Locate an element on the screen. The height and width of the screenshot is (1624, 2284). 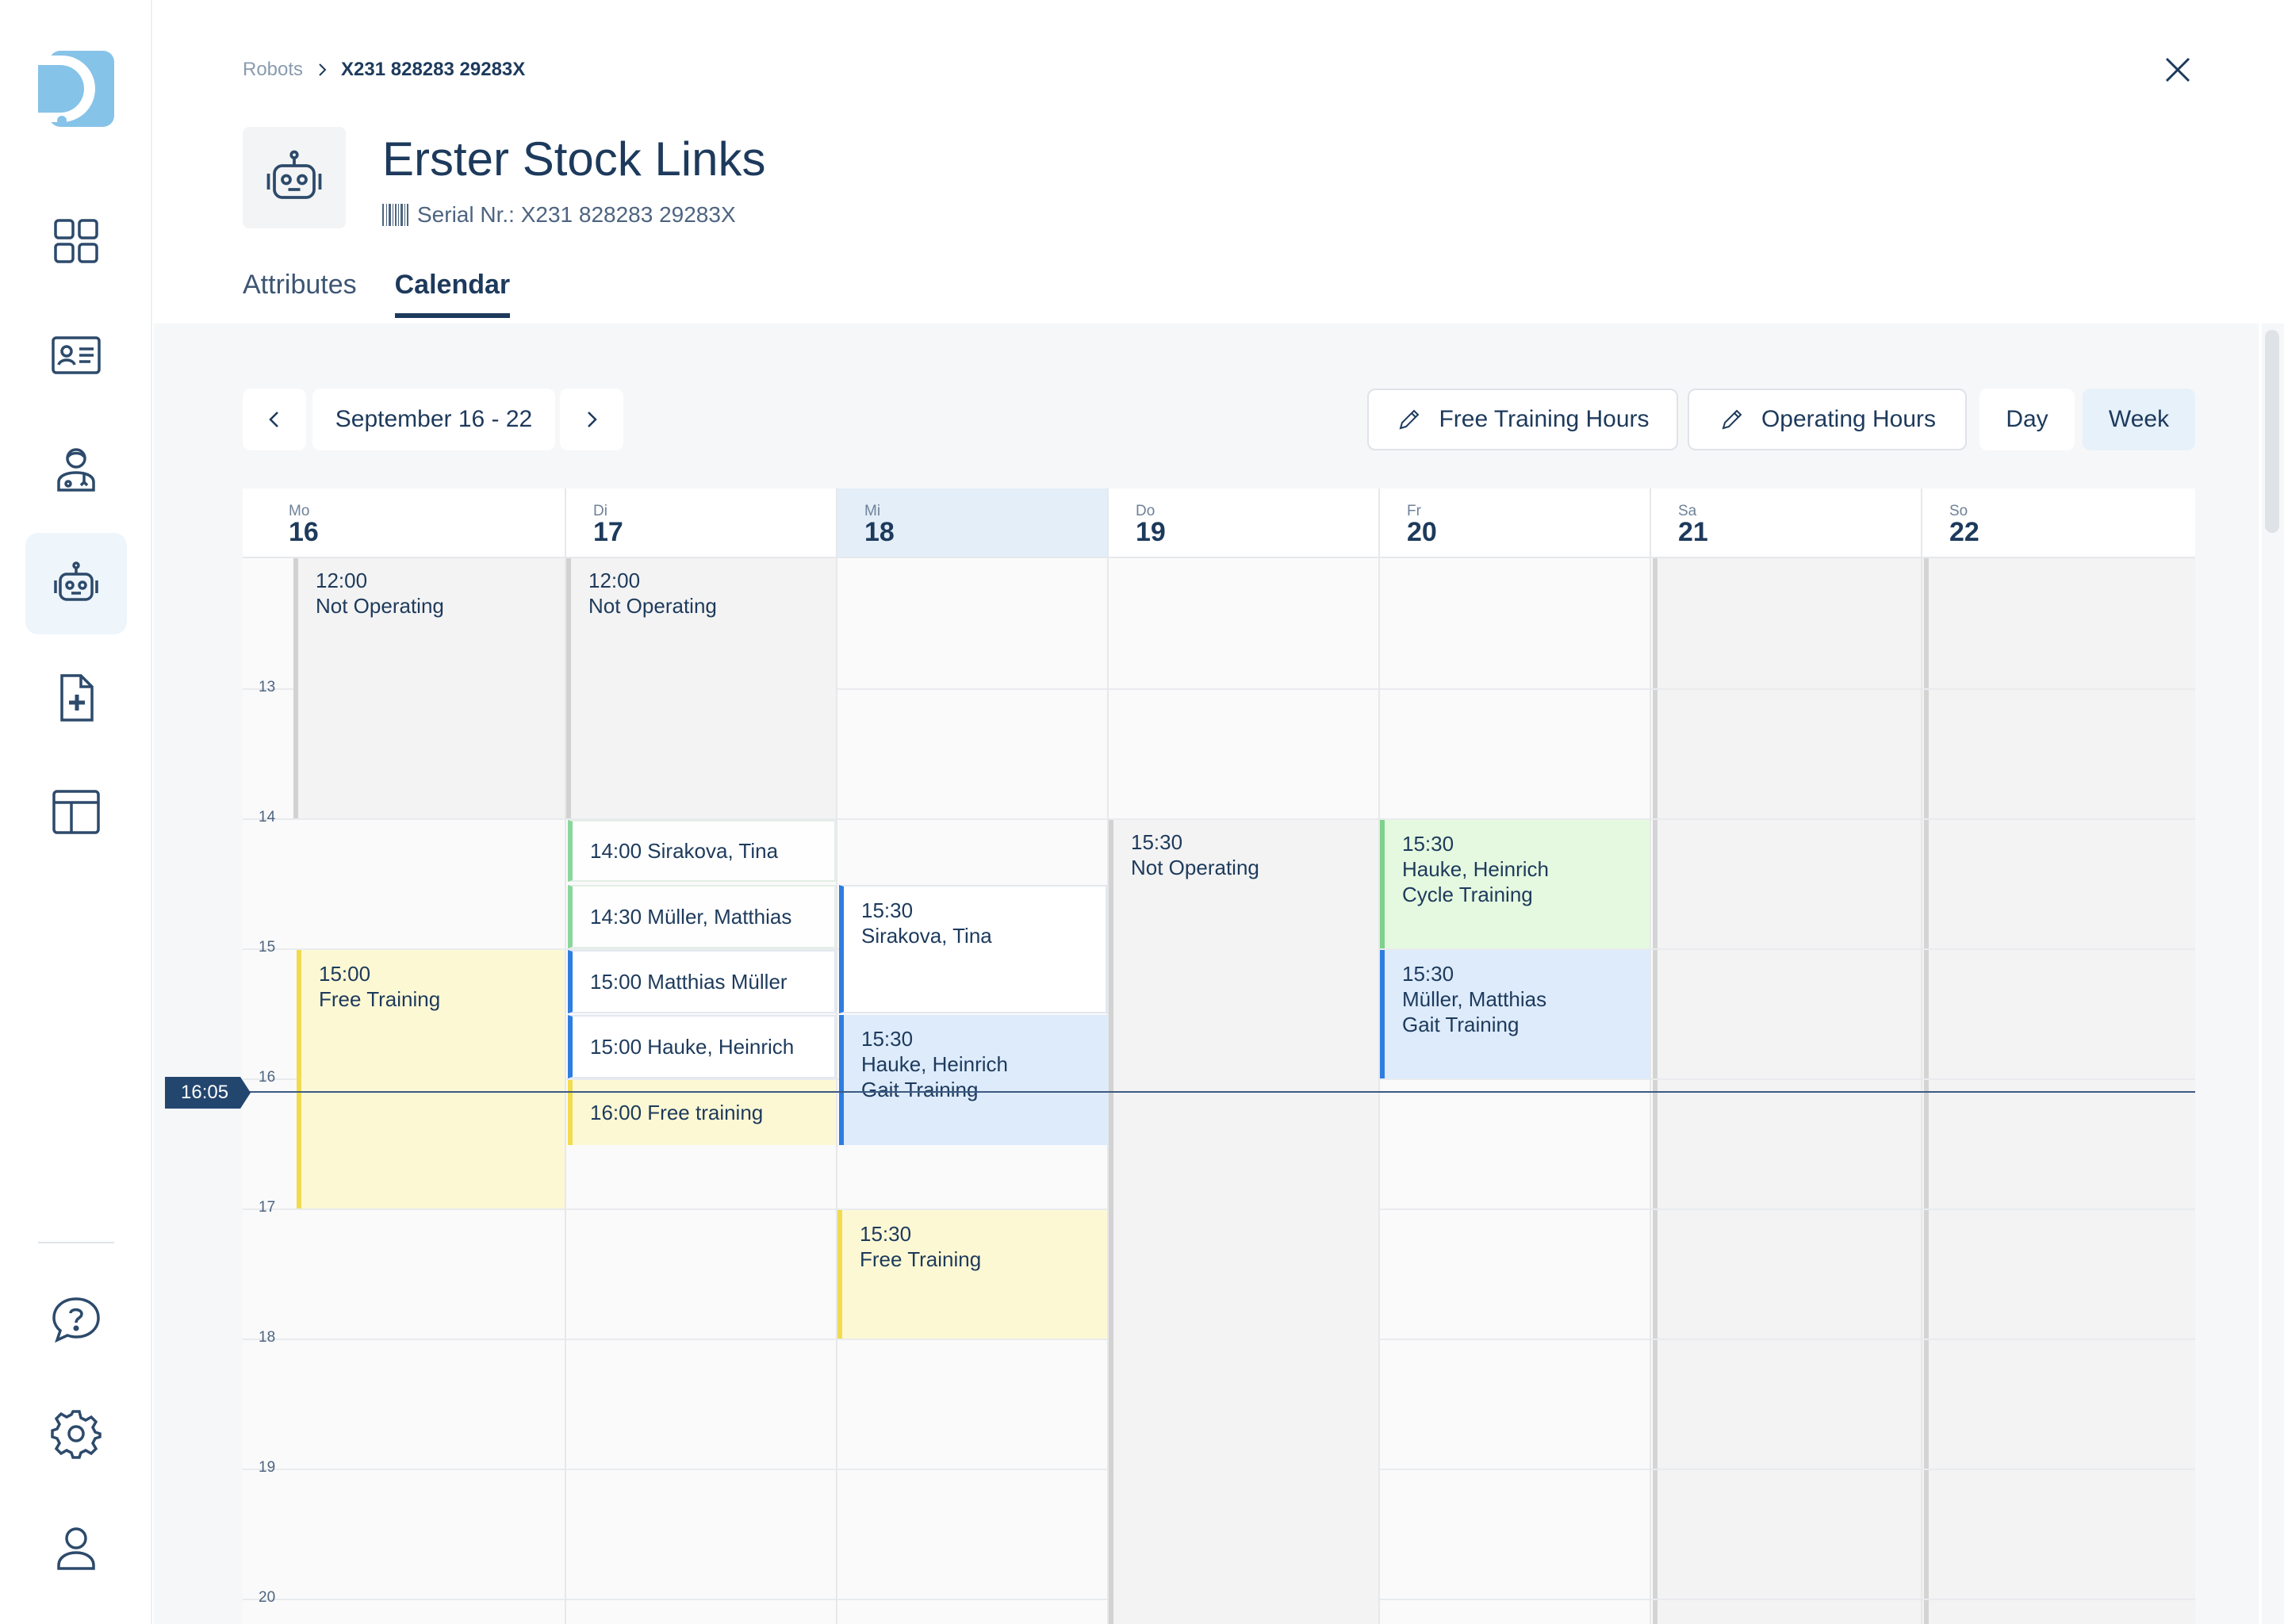
sidebar-item-profile is located at coordinates (76, 1548).